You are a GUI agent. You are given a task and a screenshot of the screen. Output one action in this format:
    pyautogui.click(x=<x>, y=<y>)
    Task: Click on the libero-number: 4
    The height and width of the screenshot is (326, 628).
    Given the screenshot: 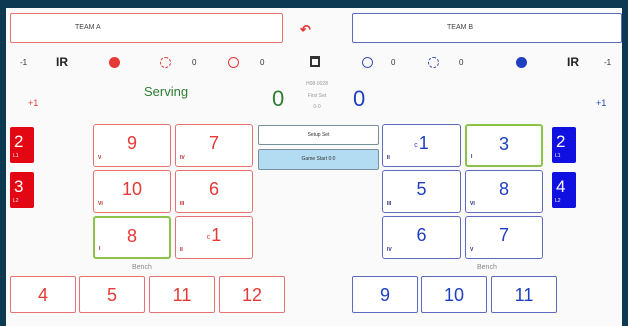 What is the action you would take?
    pyautogui.click(x=561, y=186)
    